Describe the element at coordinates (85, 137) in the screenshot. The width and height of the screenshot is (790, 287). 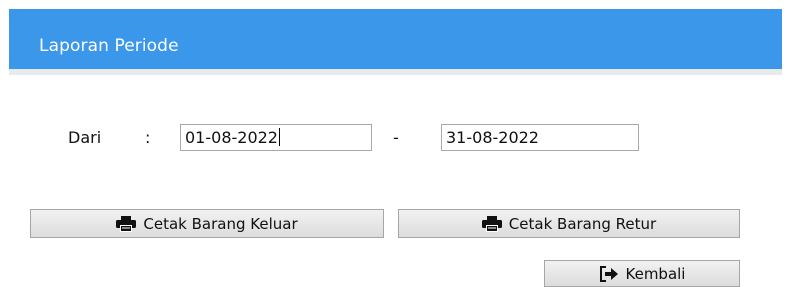
I see `from-label: Dari` at that location.